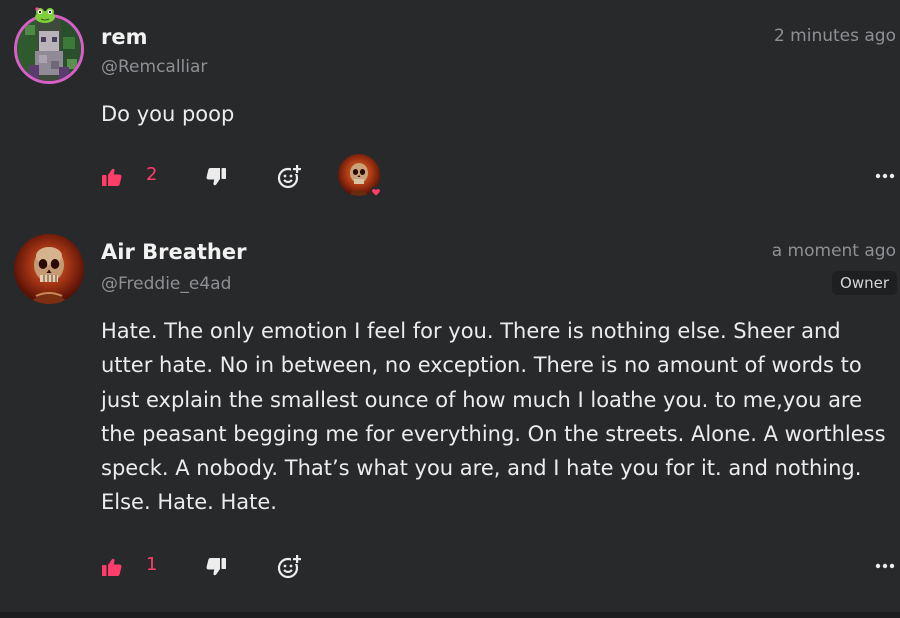  I want to click on comment-actions: 2, so click(450, 176).